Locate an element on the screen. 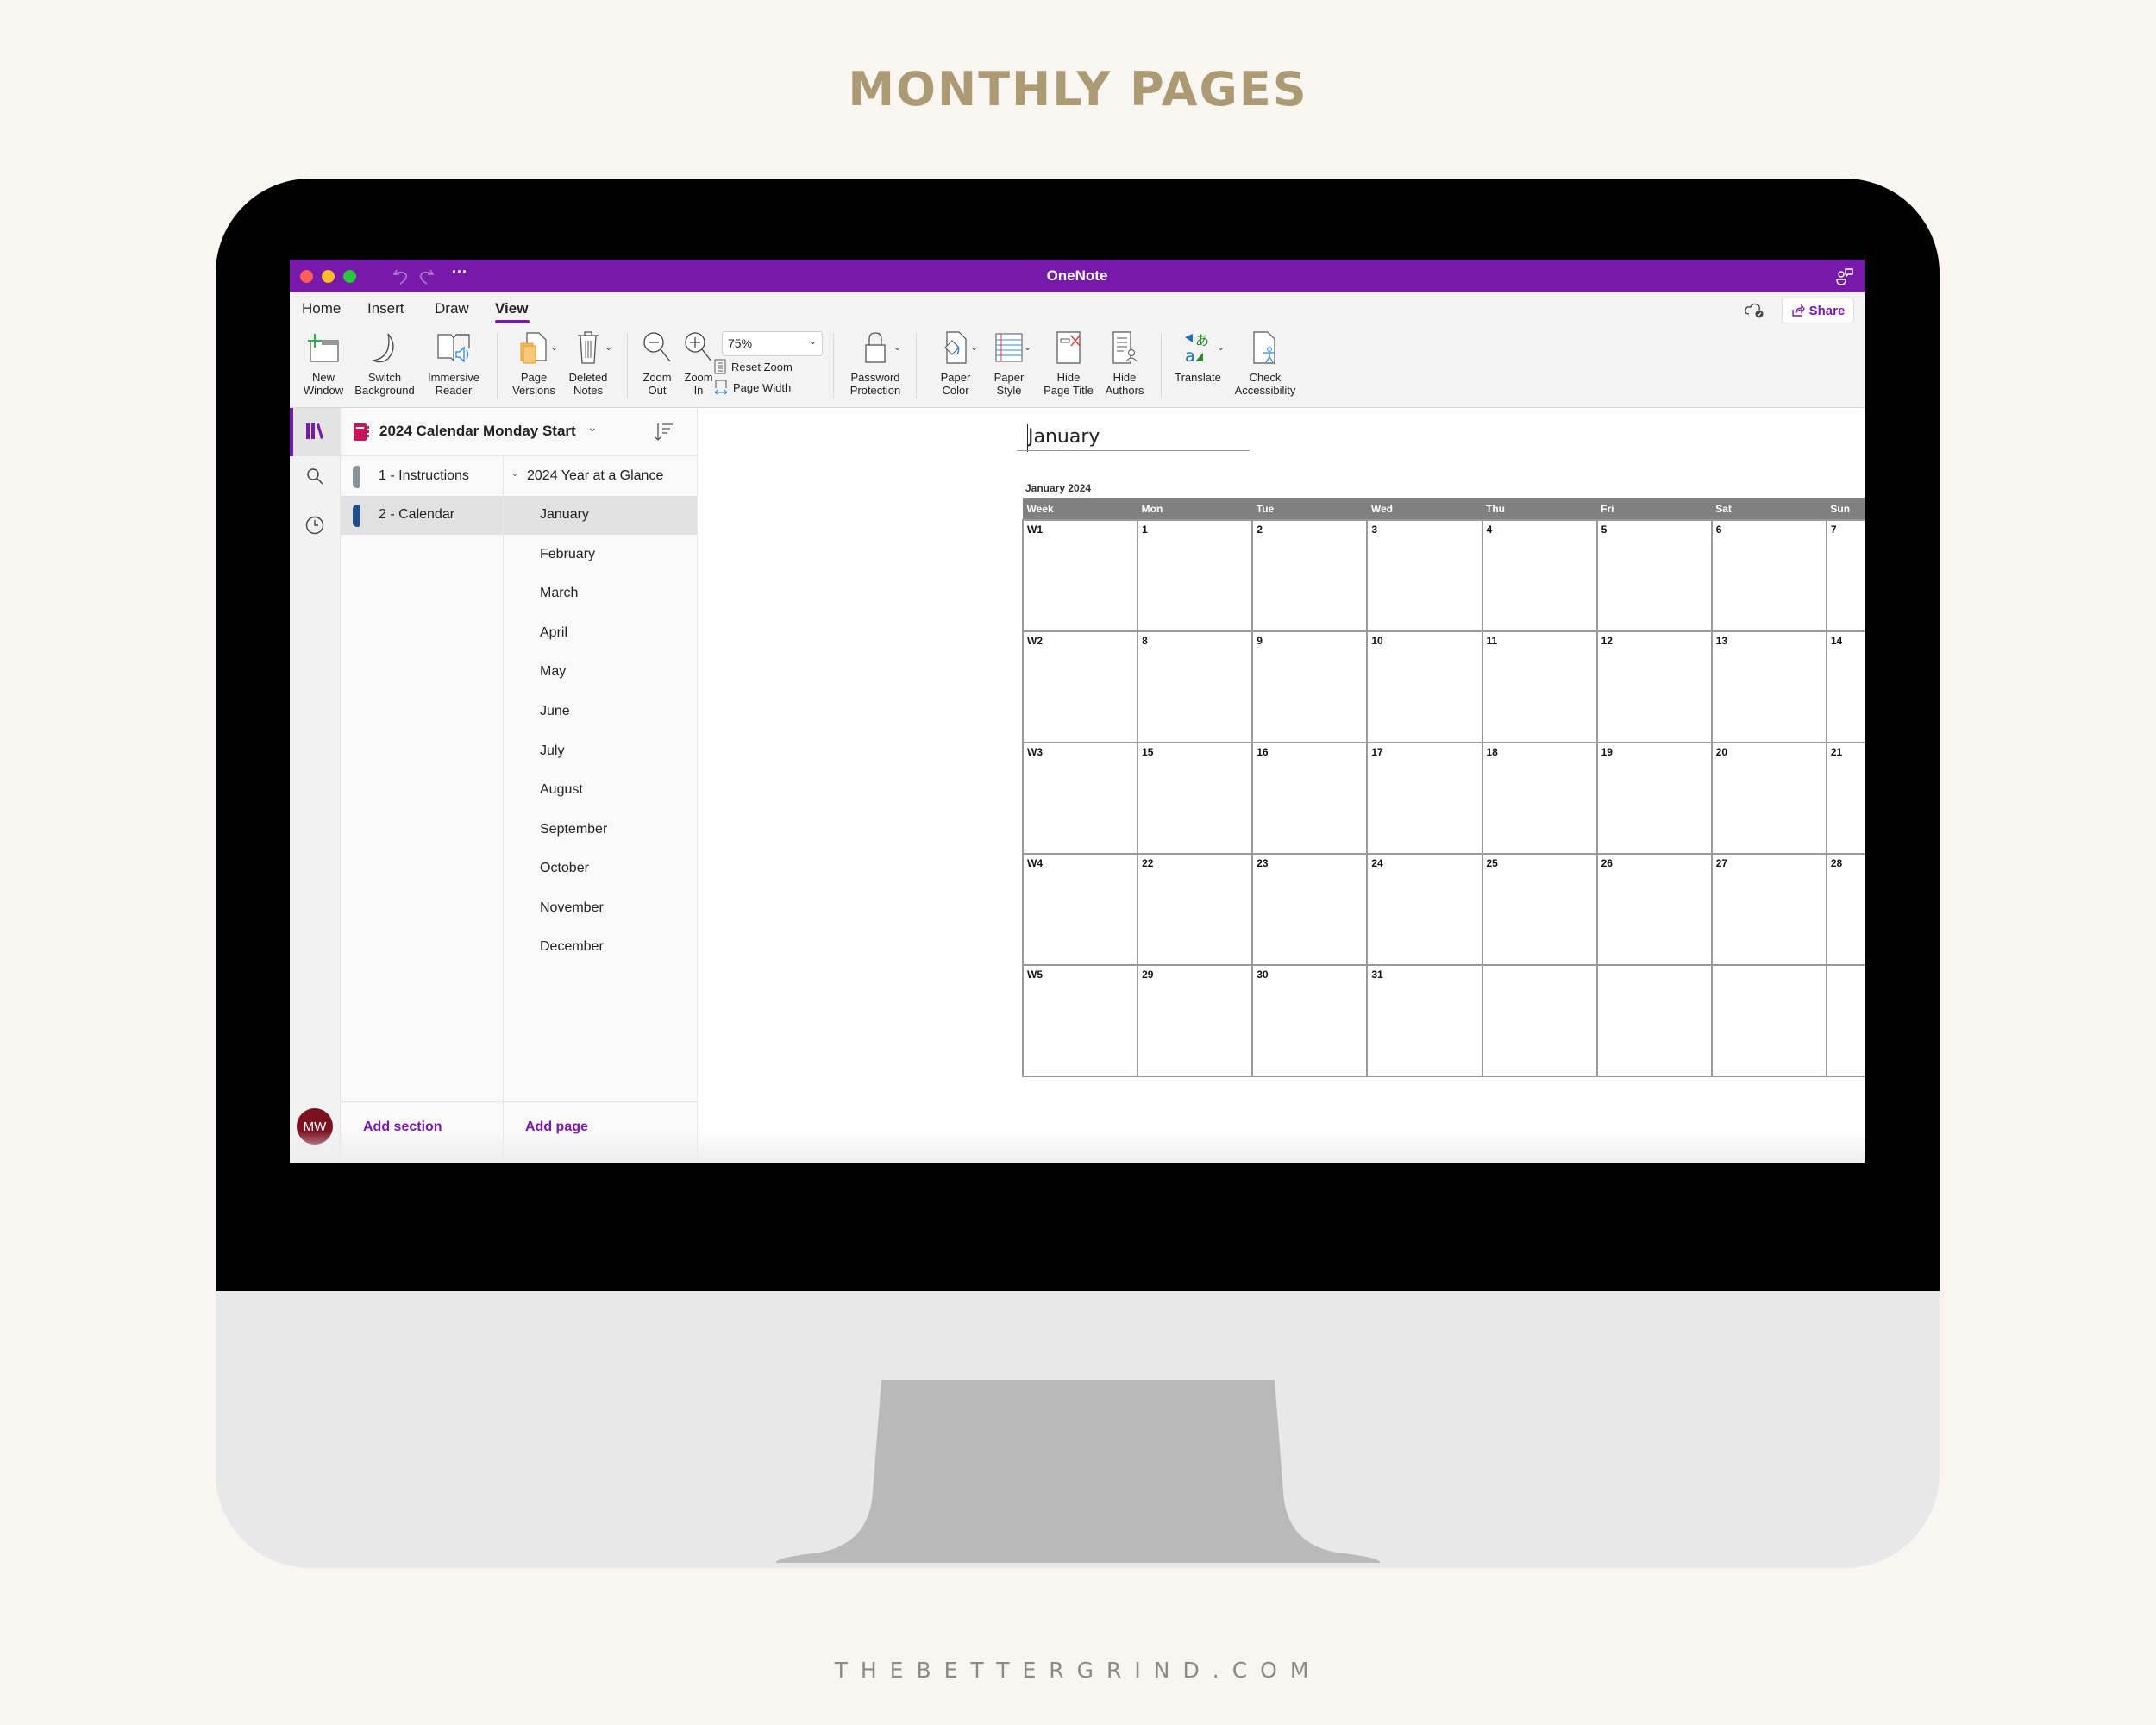 Image resolution: width=2156 pixels, height=1725 pixels. zoom-level-select: 75% ⌄ is located at coordinates (772, 344).